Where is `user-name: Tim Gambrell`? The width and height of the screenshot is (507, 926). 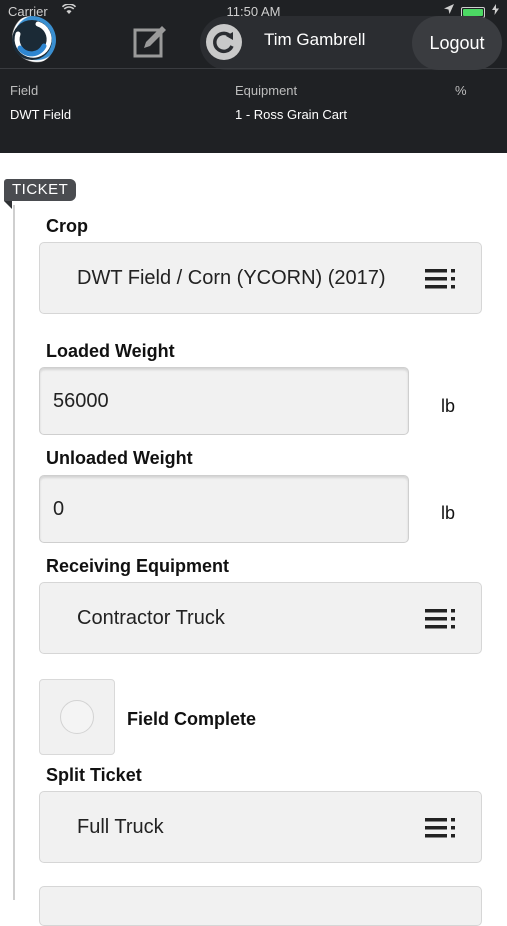 user-name: Tim Gambrell is located at coordinates (315, 39).